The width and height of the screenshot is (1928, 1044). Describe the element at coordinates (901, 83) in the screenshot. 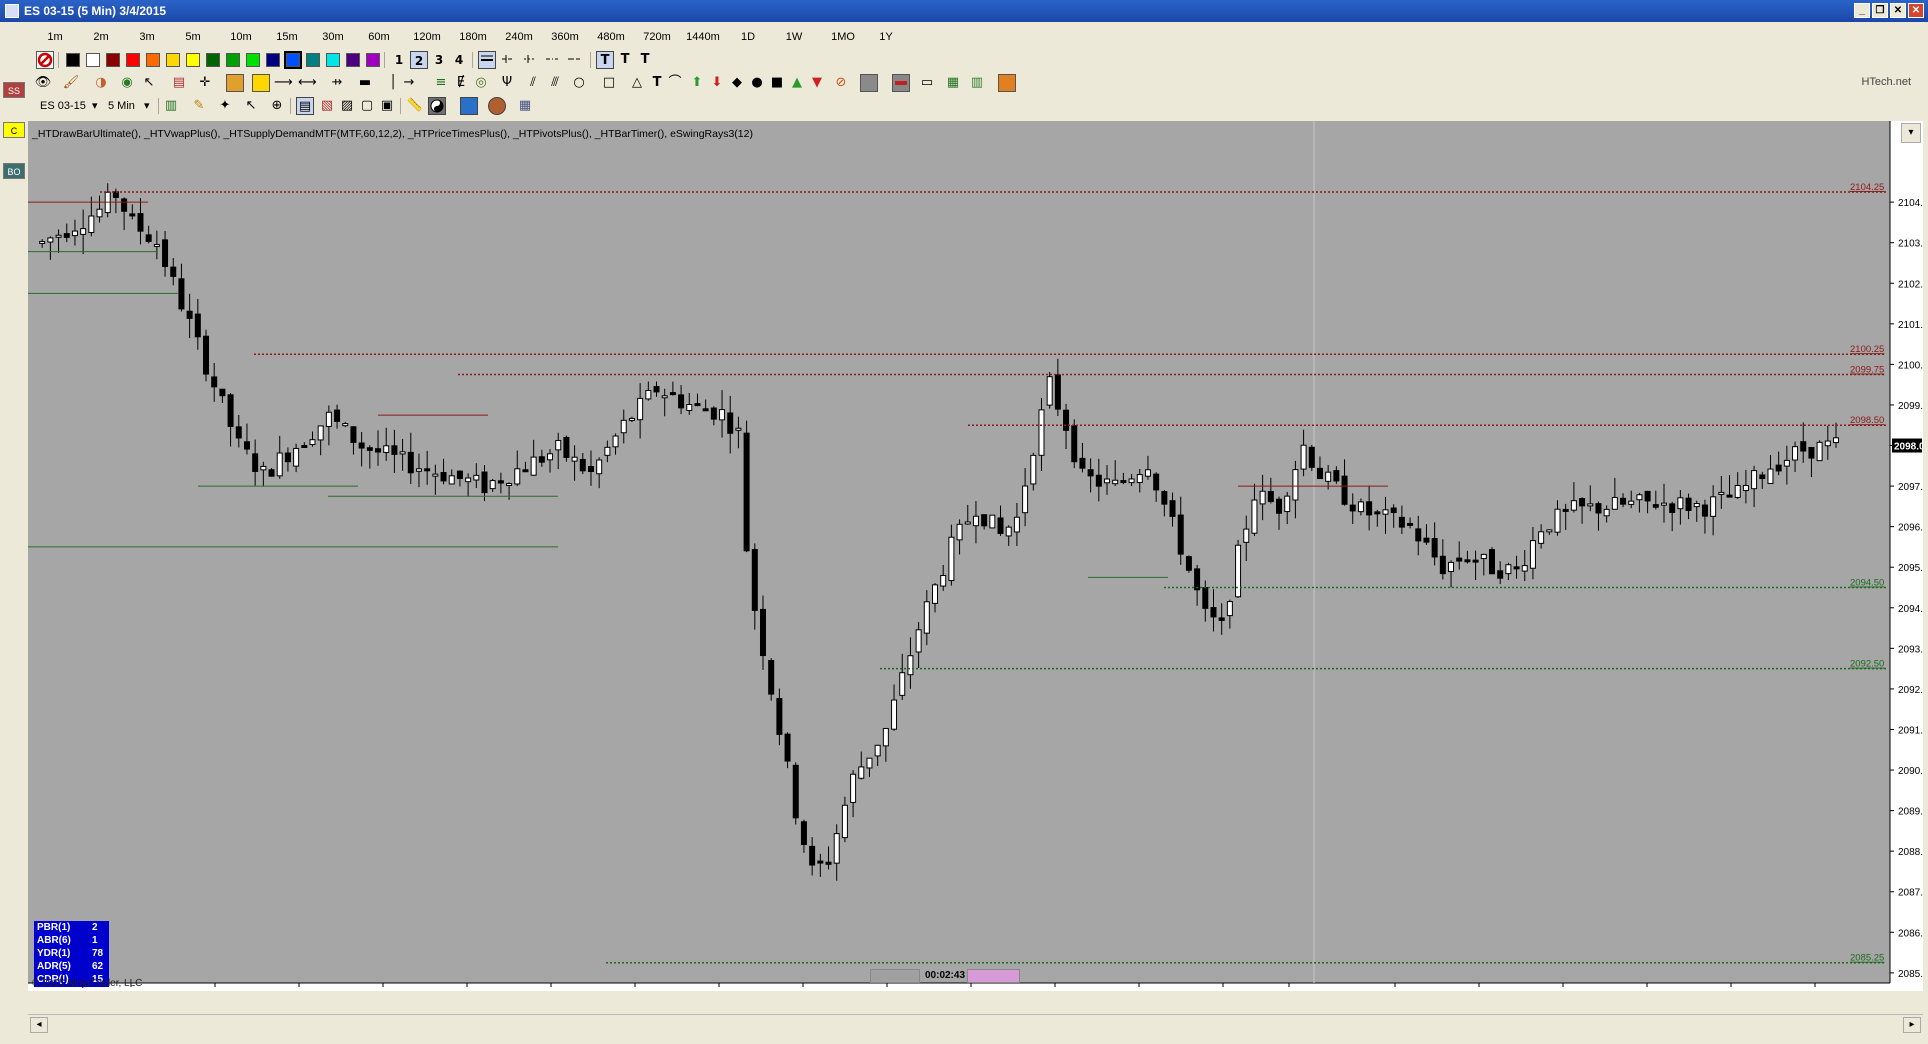

I see `minus-button-icon` at that location.